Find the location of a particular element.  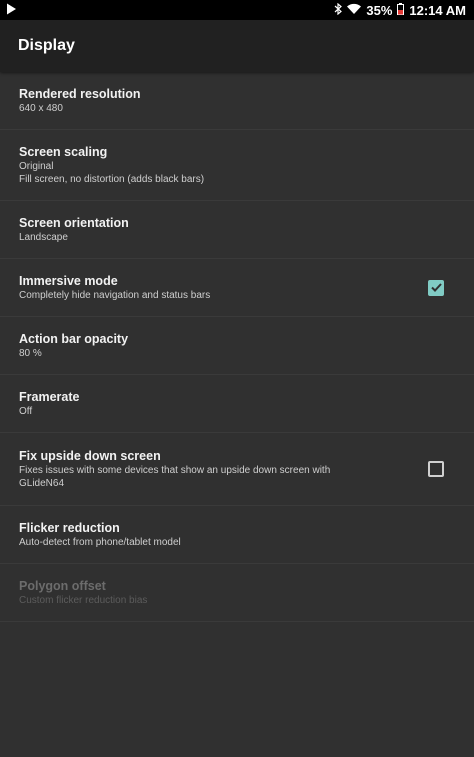

pref-title: Rendered resolution is located at coordinates (80, 93).